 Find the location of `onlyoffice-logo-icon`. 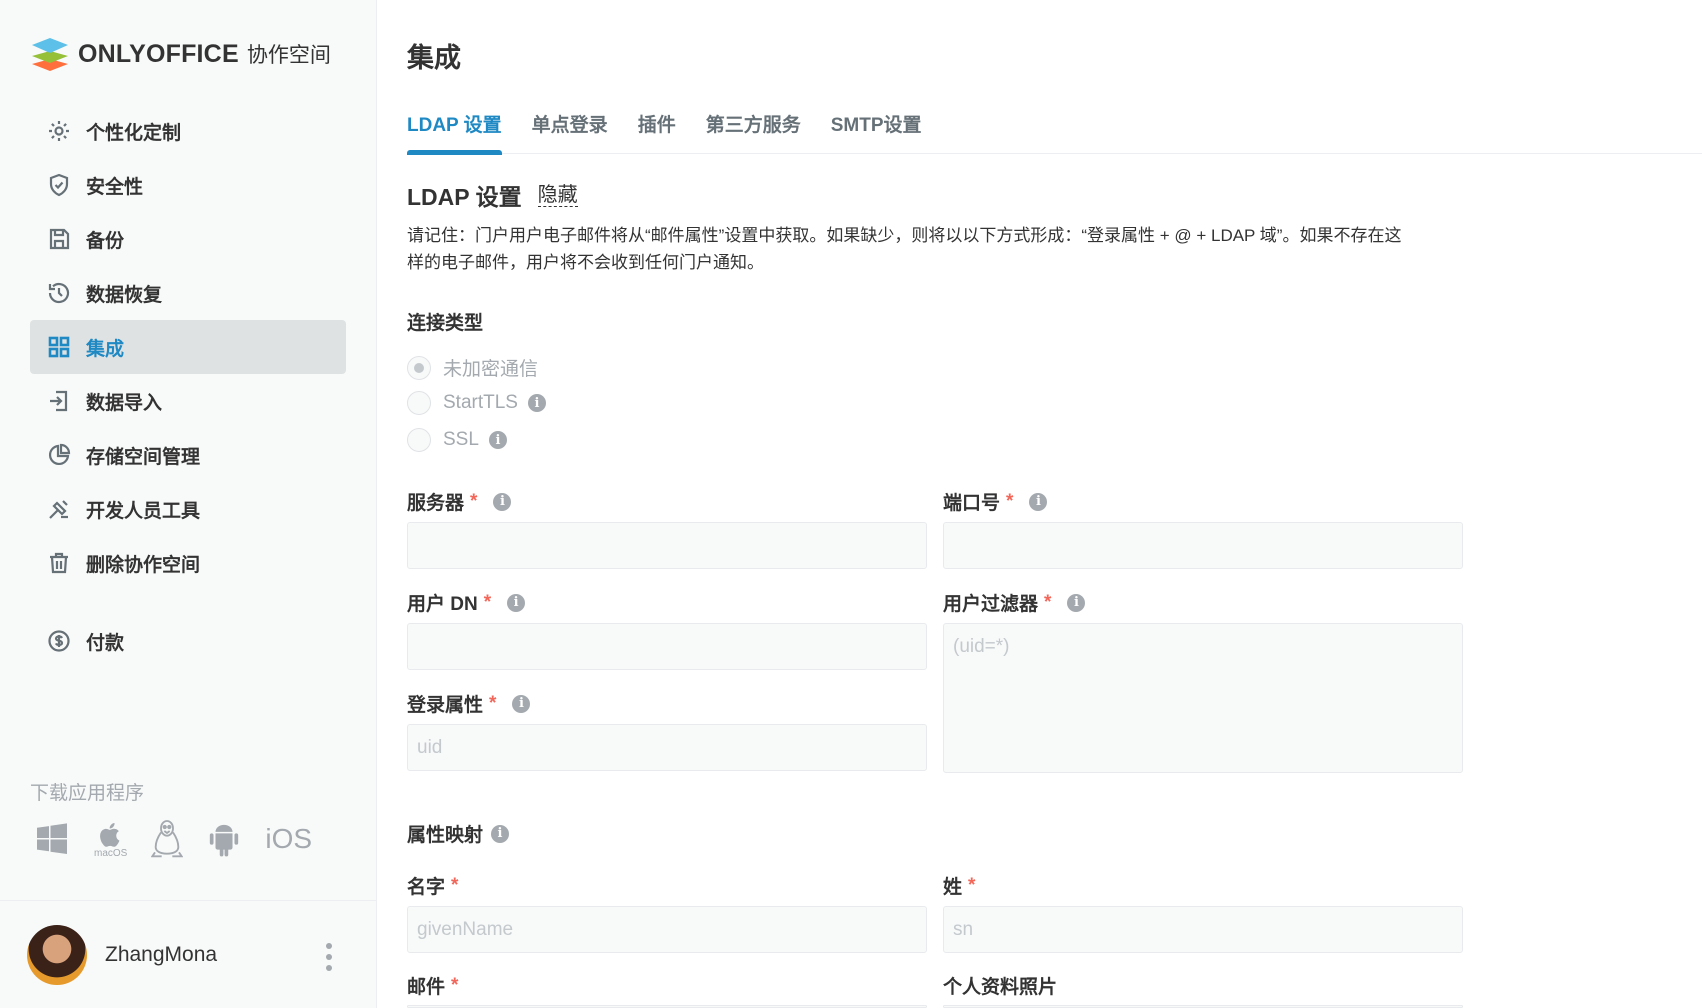

onlyoffice-logo-icon is located at coordinates (50, 54).